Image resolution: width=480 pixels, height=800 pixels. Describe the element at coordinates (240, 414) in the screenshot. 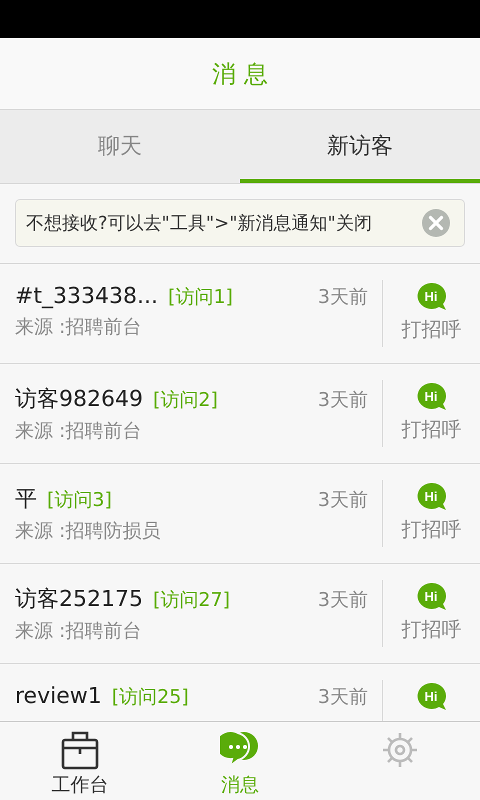

I see `visitor-row: 访客982649 [访问2] 3天前 来源 :招聘前台 Hi 打招呼` at that location.